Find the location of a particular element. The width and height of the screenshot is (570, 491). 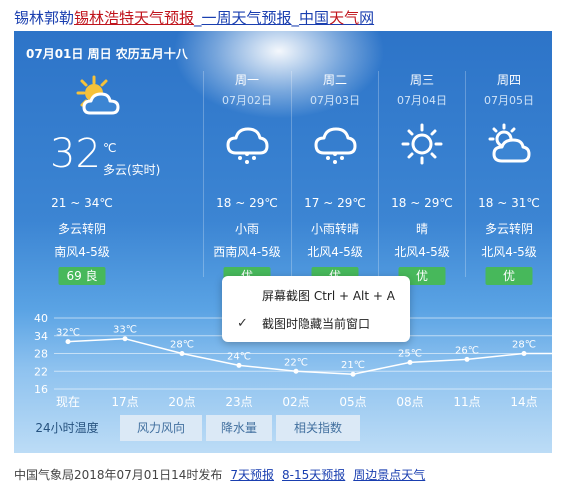

data-label: 26℃ is located at coordinates (467, 350).